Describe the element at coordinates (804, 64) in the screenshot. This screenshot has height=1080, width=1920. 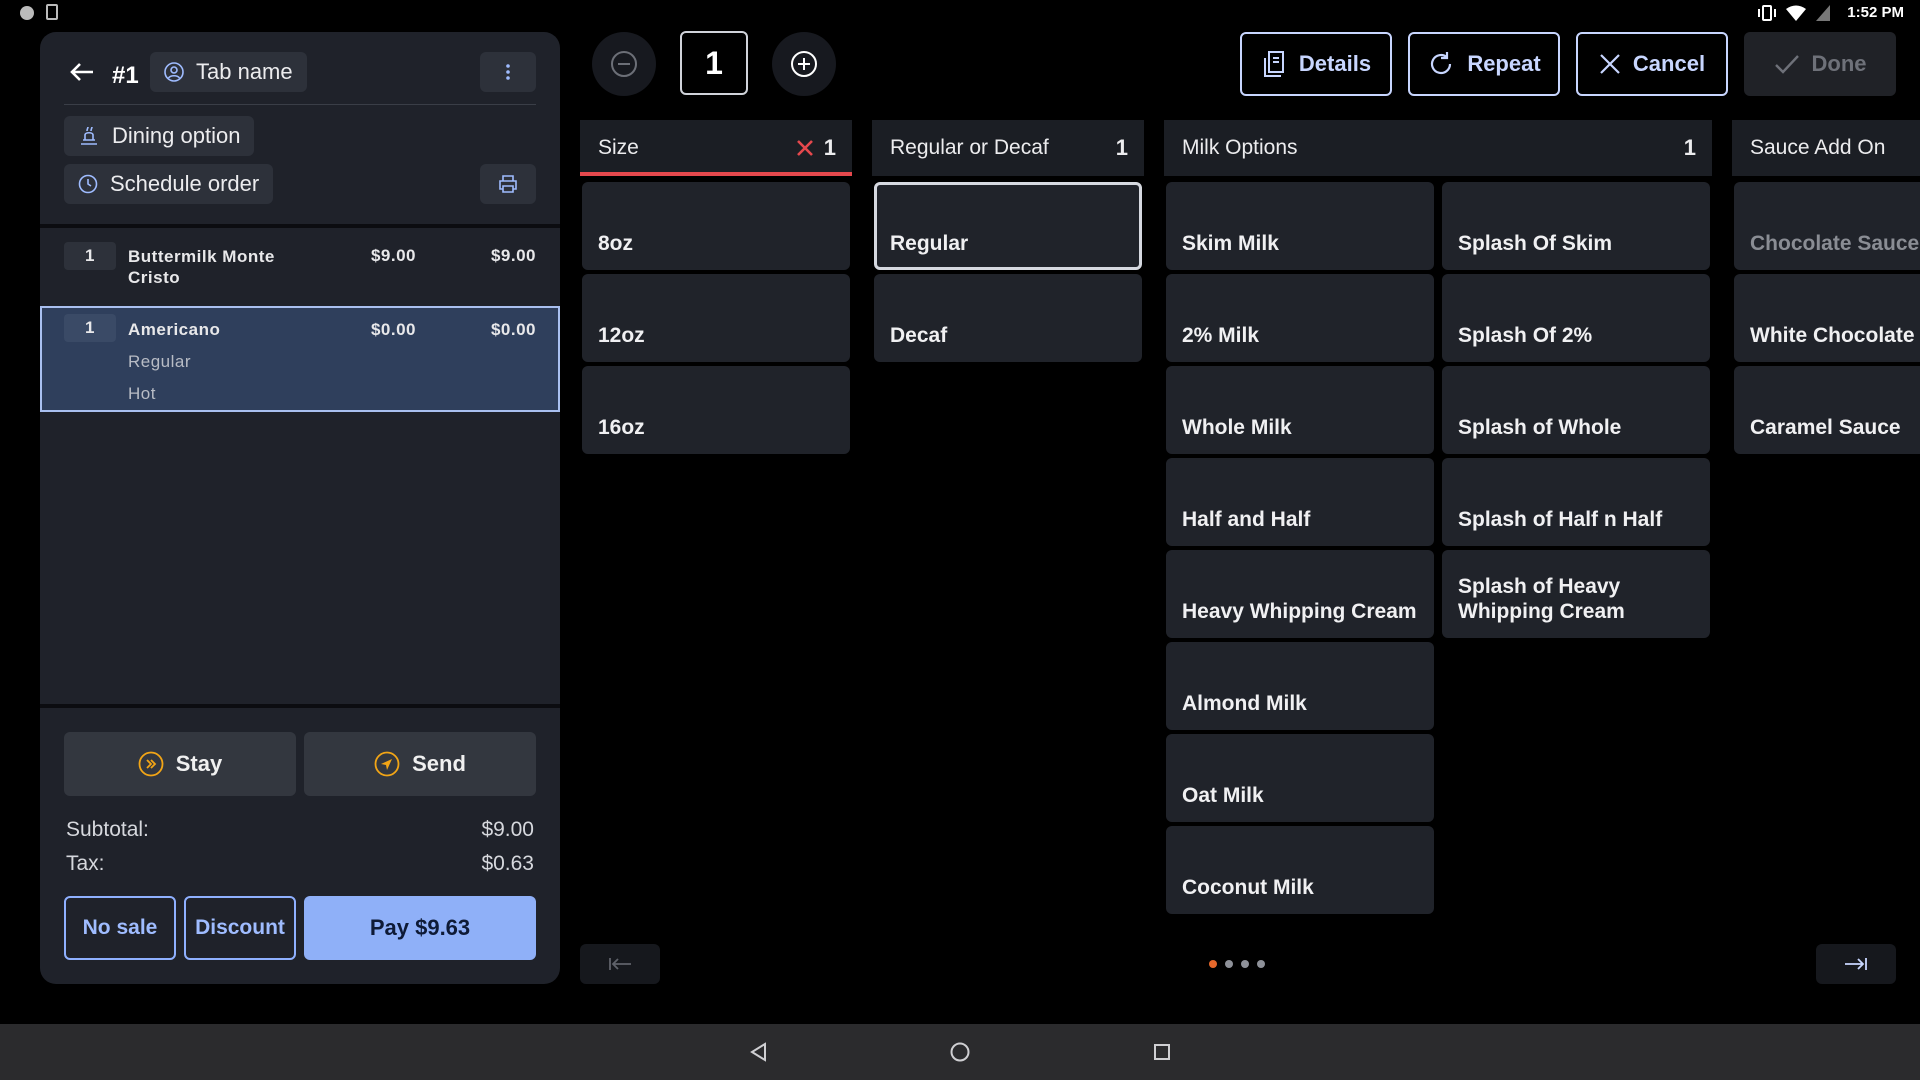
I see `increase-quantity-button` at that location.